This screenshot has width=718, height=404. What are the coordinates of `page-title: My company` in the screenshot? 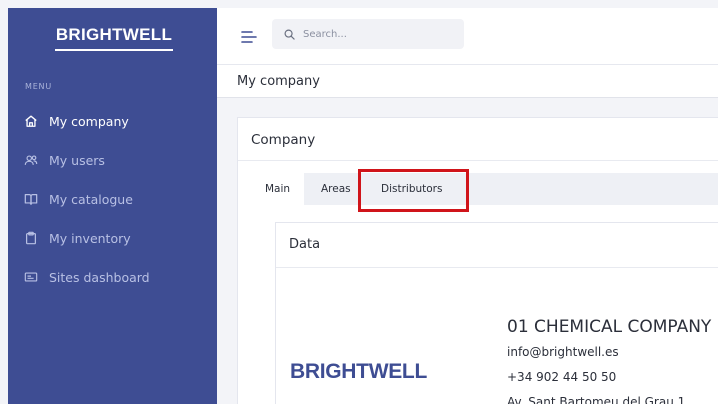 It's located at (278, 81).